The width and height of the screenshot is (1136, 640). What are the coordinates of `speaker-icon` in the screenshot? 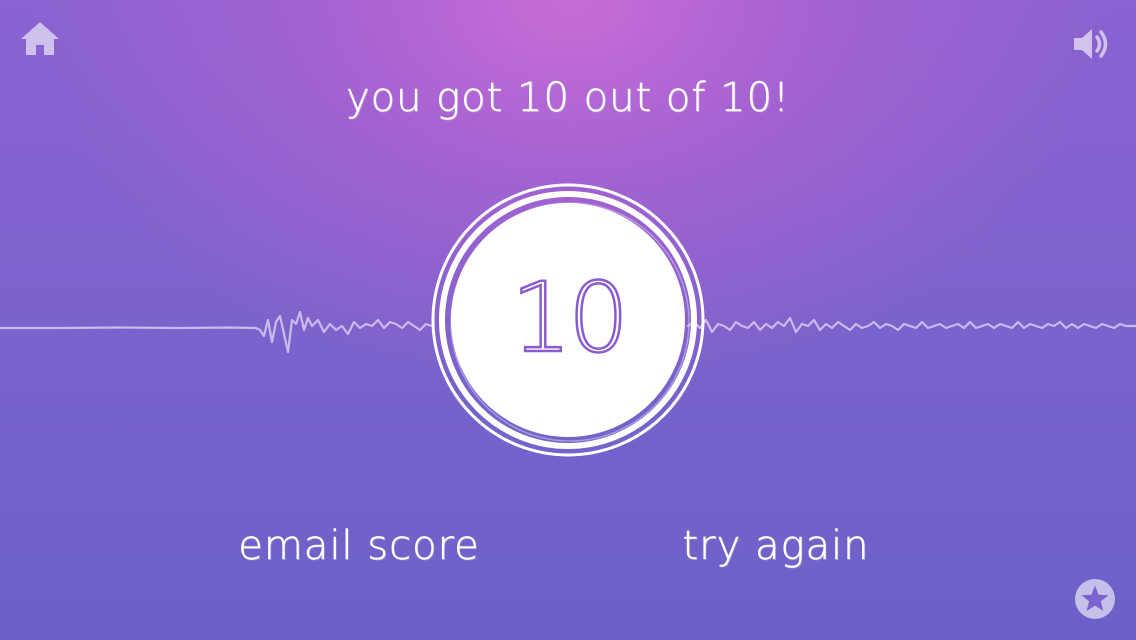 It's located at (1091, 44).